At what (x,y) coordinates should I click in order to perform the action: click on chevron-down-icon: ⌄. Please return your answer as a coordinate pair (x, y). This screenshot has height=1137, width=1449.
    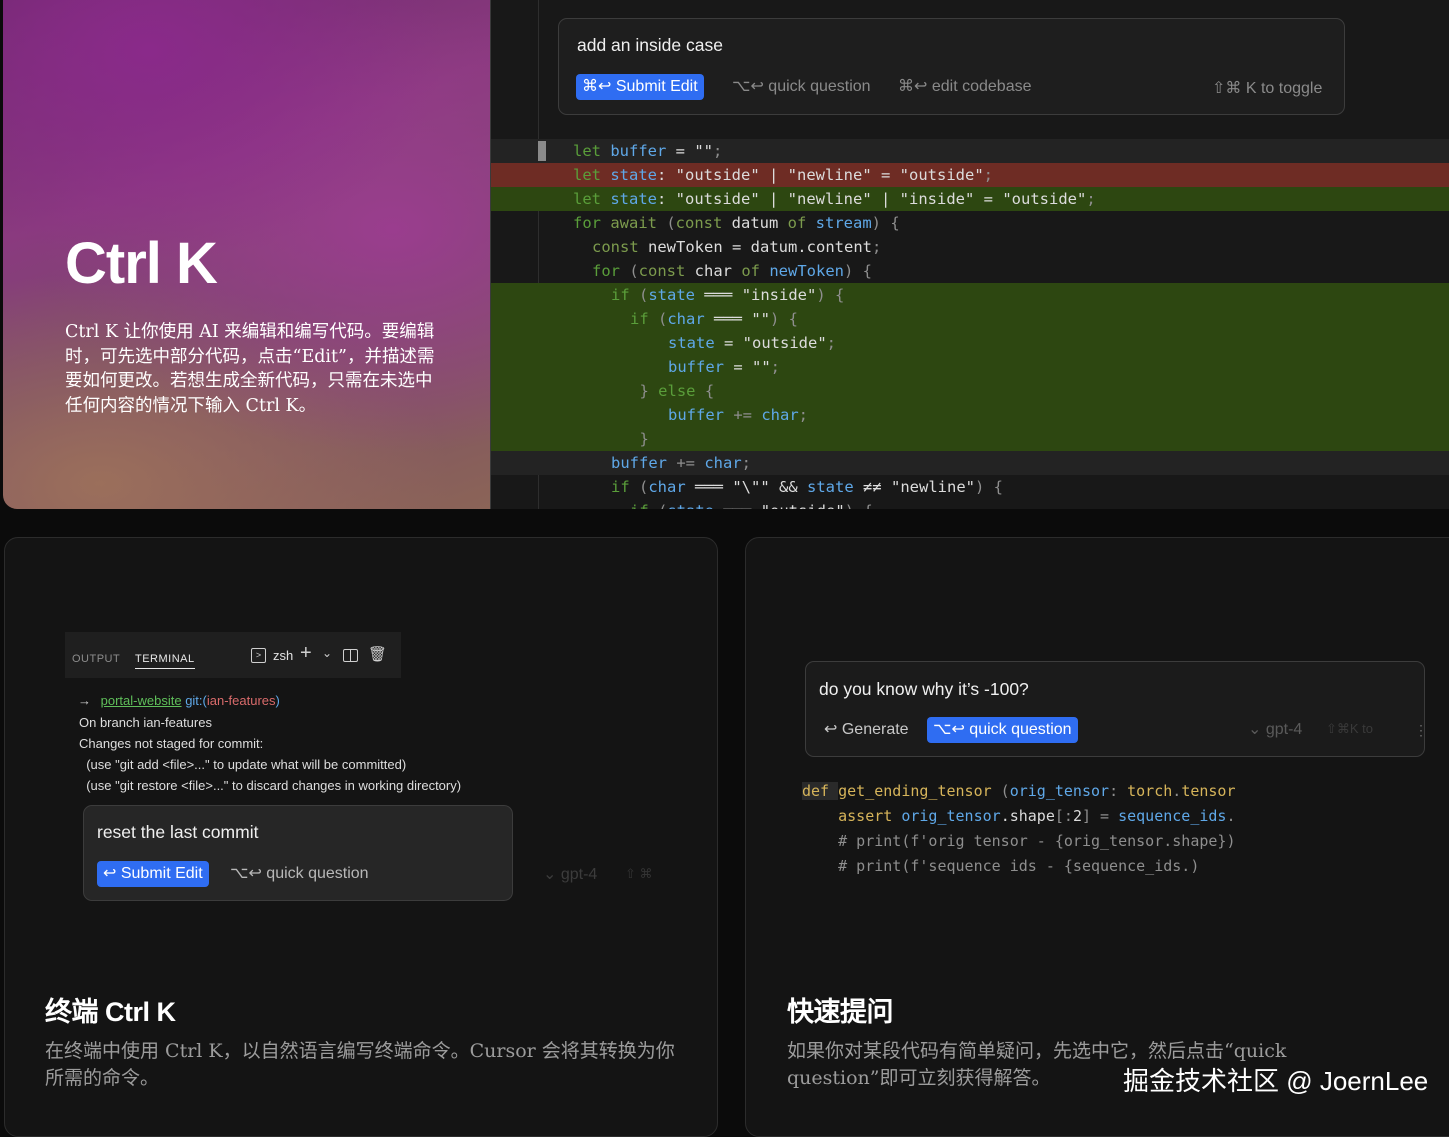
    Looking at the image, I should click on (327, 653).